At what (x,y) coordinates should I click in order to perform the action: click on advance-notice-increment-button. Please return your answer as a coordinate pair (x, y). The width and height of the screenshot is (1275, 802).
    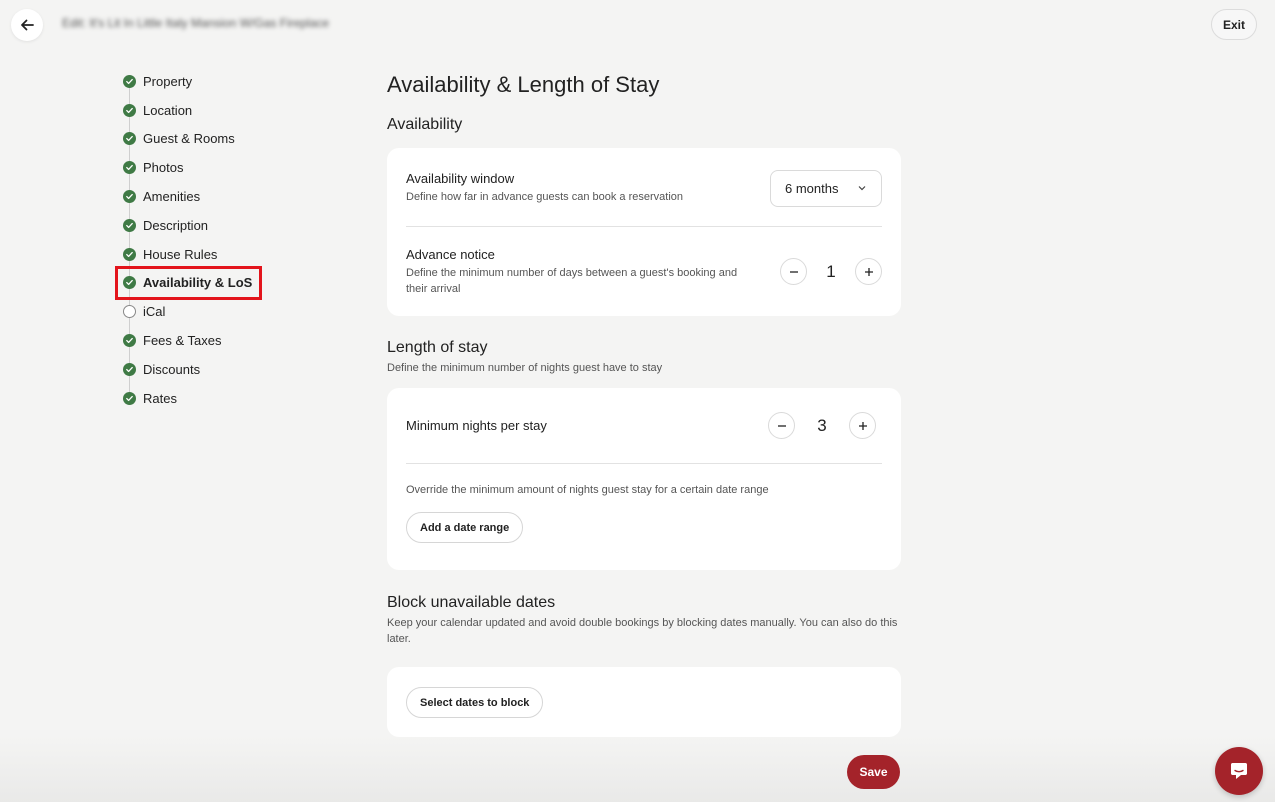
    Looking at the image, I should click on (868, 271).